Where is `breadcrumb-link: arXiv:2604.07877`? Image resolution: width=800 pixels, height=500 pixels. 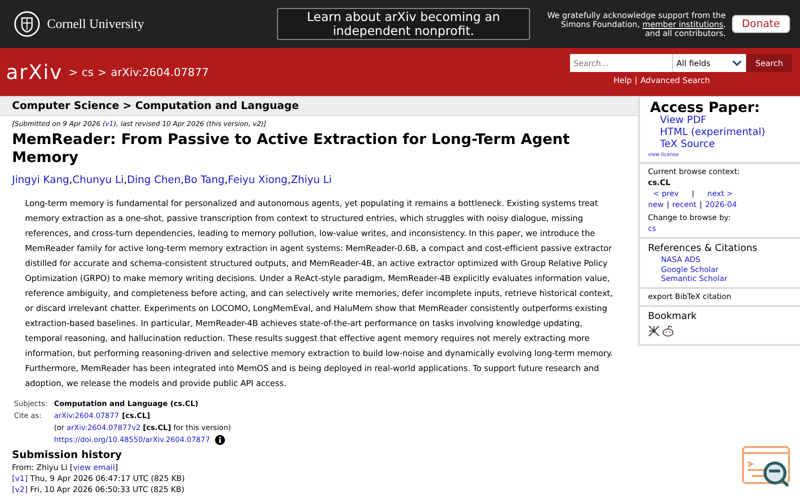 breadcrumb-link: arXiv:2604.07877 is located at coordinates (159, 72).